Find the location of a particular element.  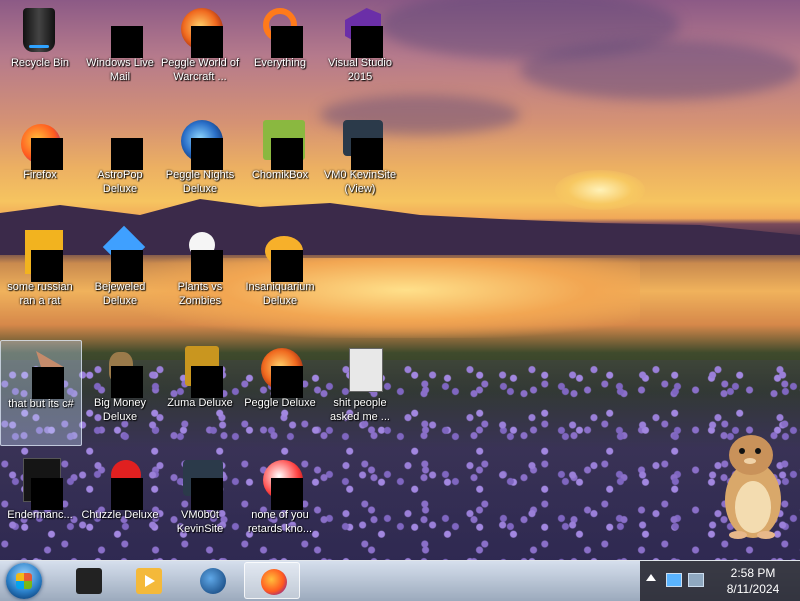

desktop-icon-script-file: some russian ran a rat is located at coordinates (40, 276).